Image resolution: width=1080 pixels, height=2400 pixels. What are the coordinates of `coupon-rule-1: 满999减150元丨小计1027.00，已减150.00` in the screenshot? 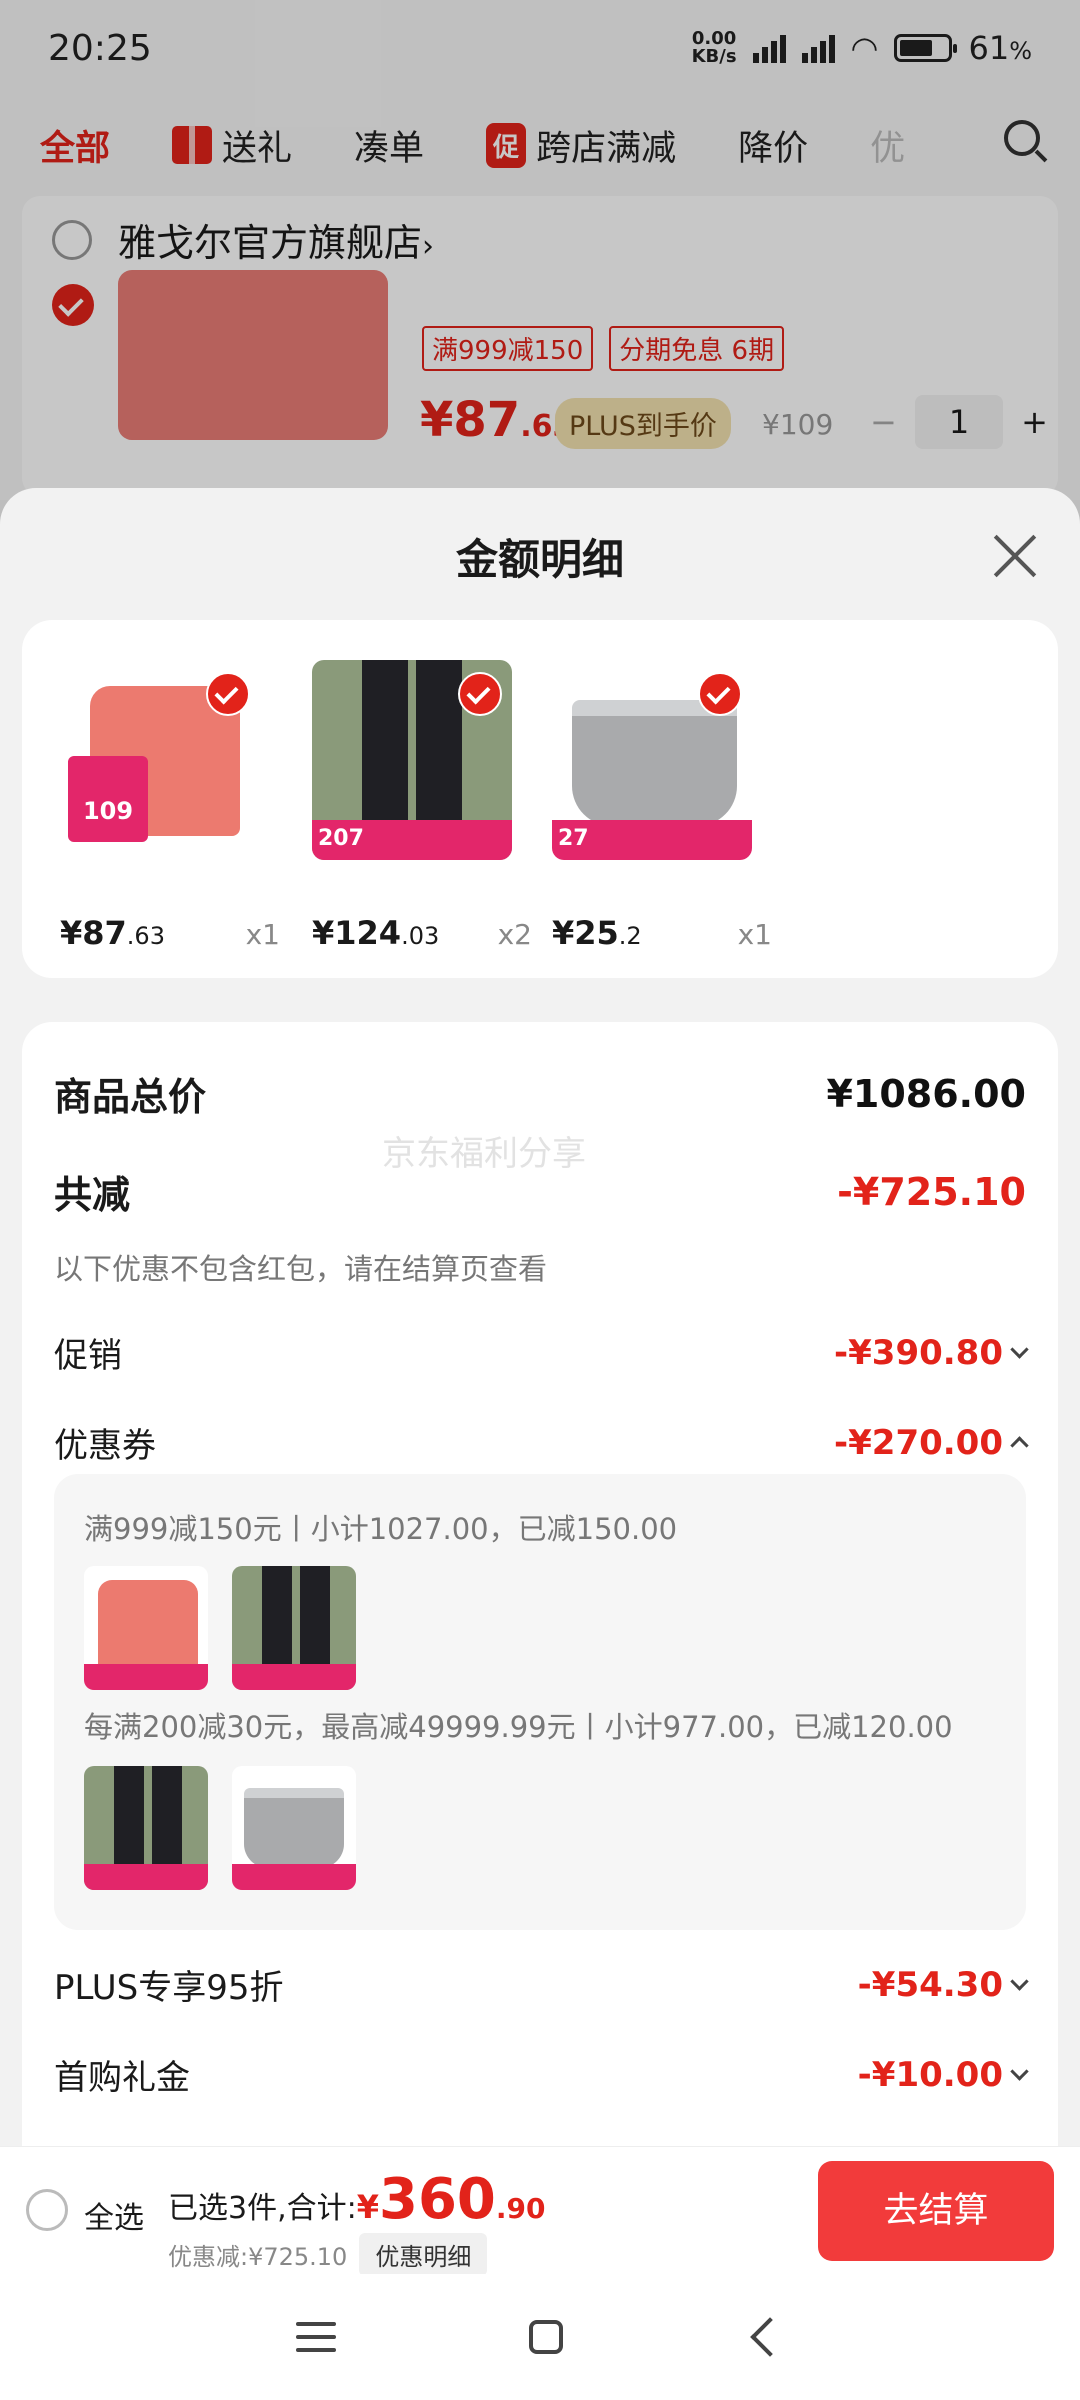 It's located at (381, 1529).